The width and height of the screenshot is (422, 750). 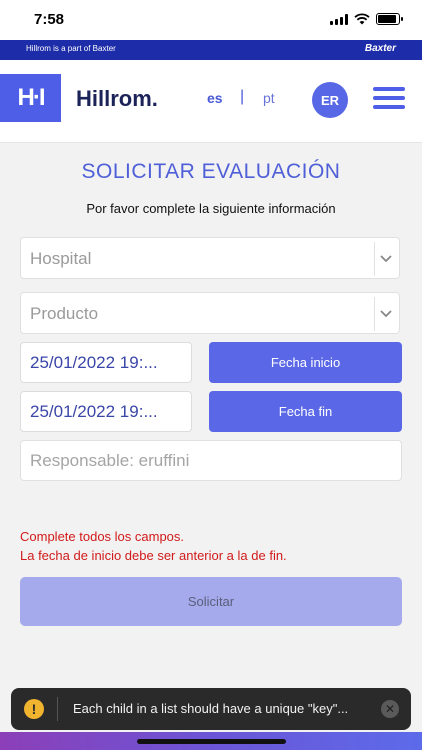 What do you see at coordinates (64, 313) in the screenshot?
I see `product-select-placeholder: Producto` at bounding box center [64, 313].